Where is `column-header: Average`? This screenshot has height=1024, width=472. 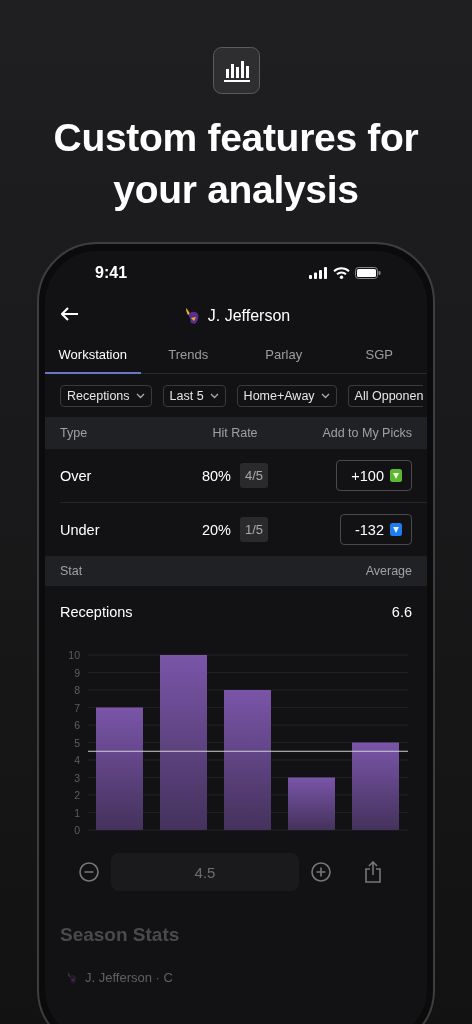 column-header: Average is located at coordinates (388, 571).